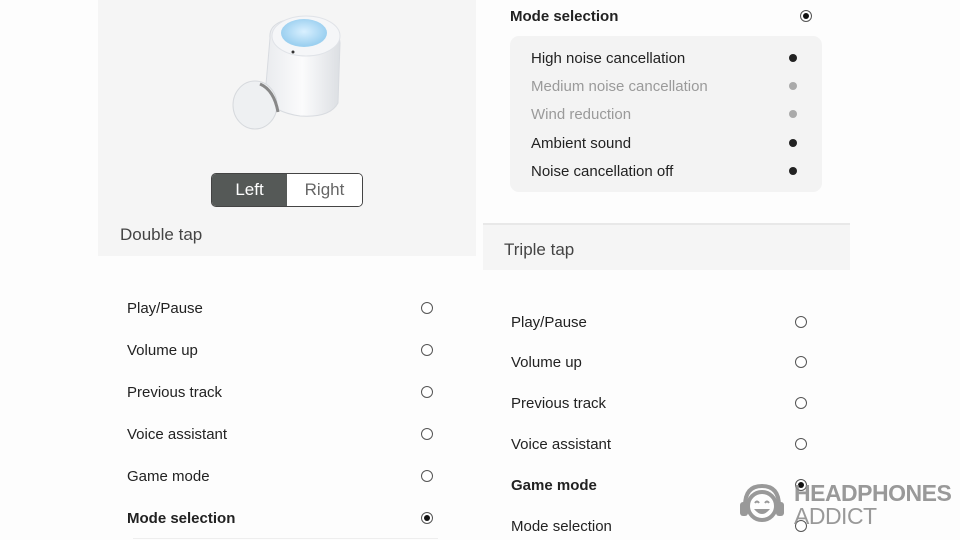  Describe the element at coordinates (280, 434) in the screenshot. I see `double-tap-option-voice-assistant: Voice assistant` at that location.